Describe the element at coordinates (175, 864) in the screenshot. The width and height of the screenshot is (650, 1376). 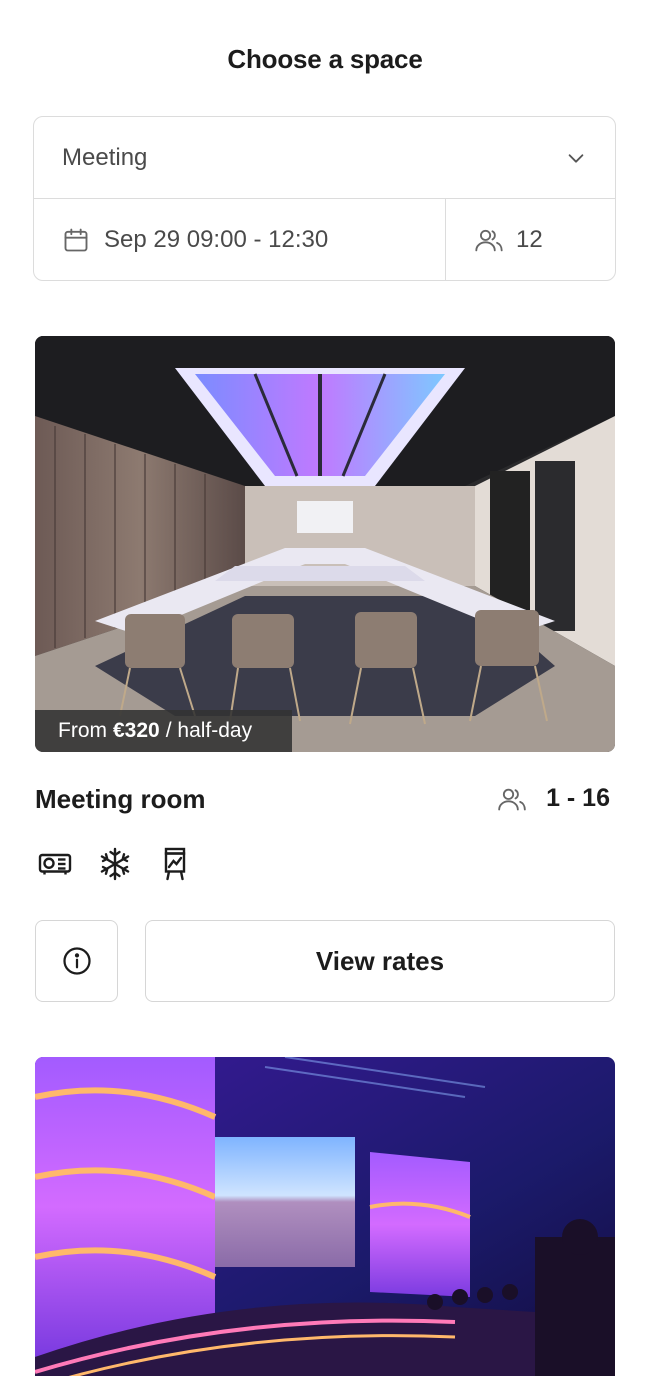
I see `flipchart-icon` at that location.